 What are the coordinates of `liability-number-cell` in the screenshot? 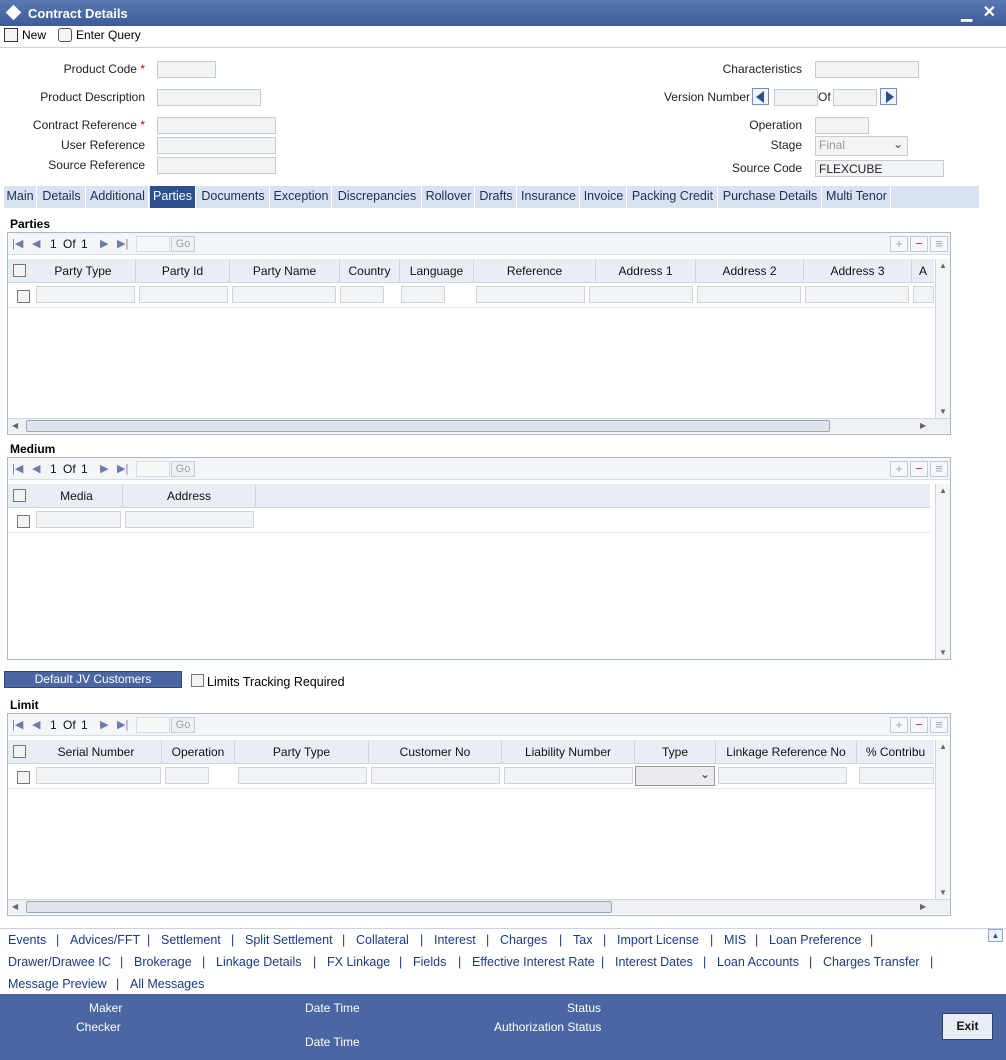 It's located at (568, 775).